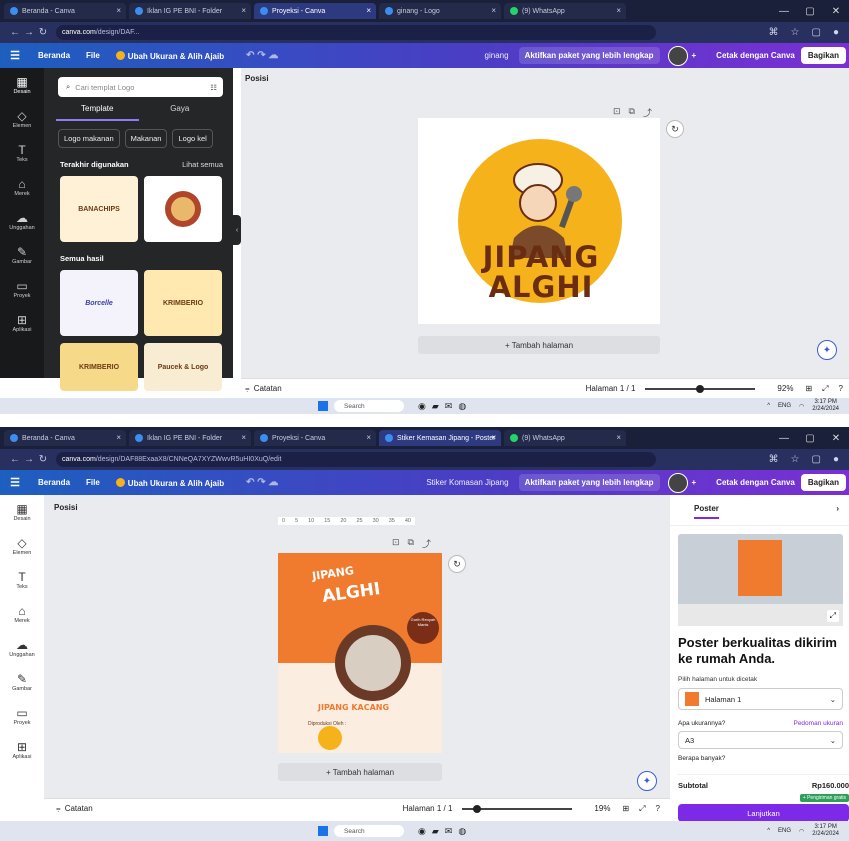 This screenshot has width=849, height=841. What do you see at coordinates (369, 831) in the screenshot?
I see `taskbar-search: Search` at bounding box center [369, 831].